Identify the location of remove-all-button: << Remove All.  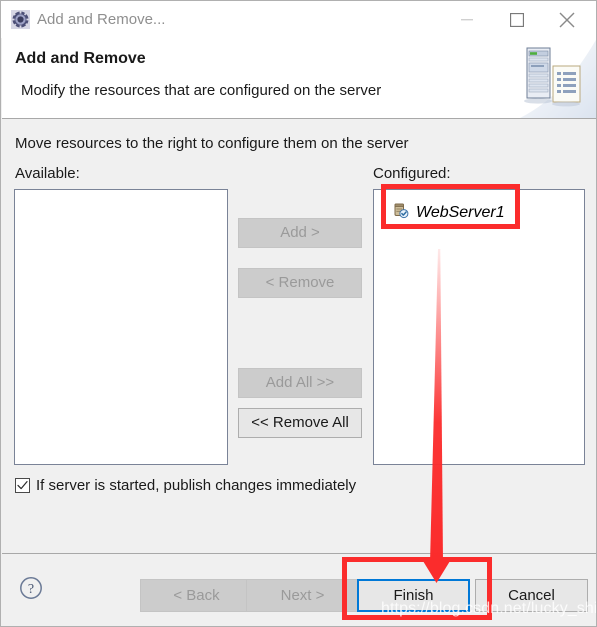
(300, 423).